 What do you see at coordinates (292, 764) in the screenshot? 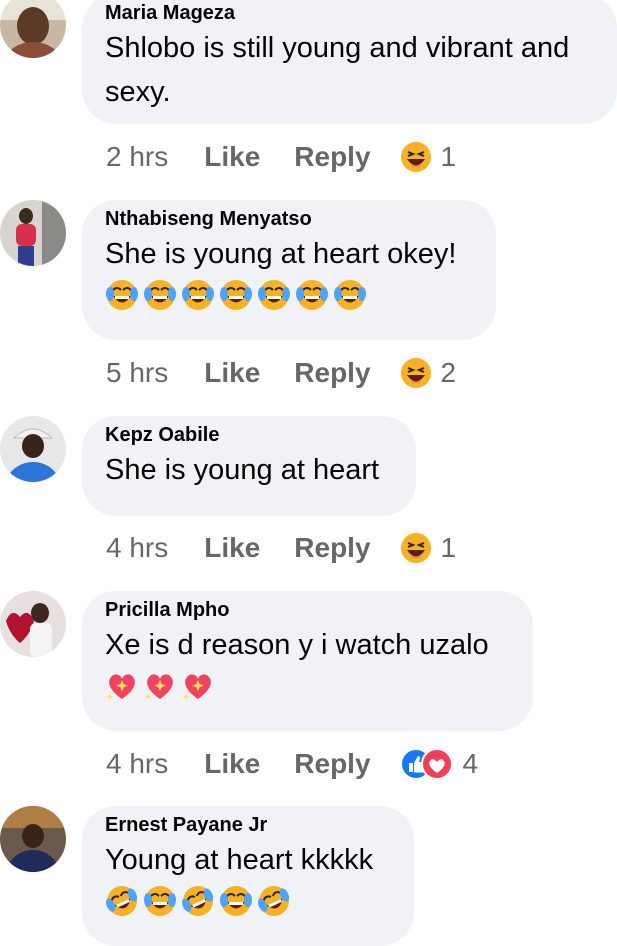
I see `comment-actions: 4 hrs Like Reply 4` at bounding box center [292, 764].